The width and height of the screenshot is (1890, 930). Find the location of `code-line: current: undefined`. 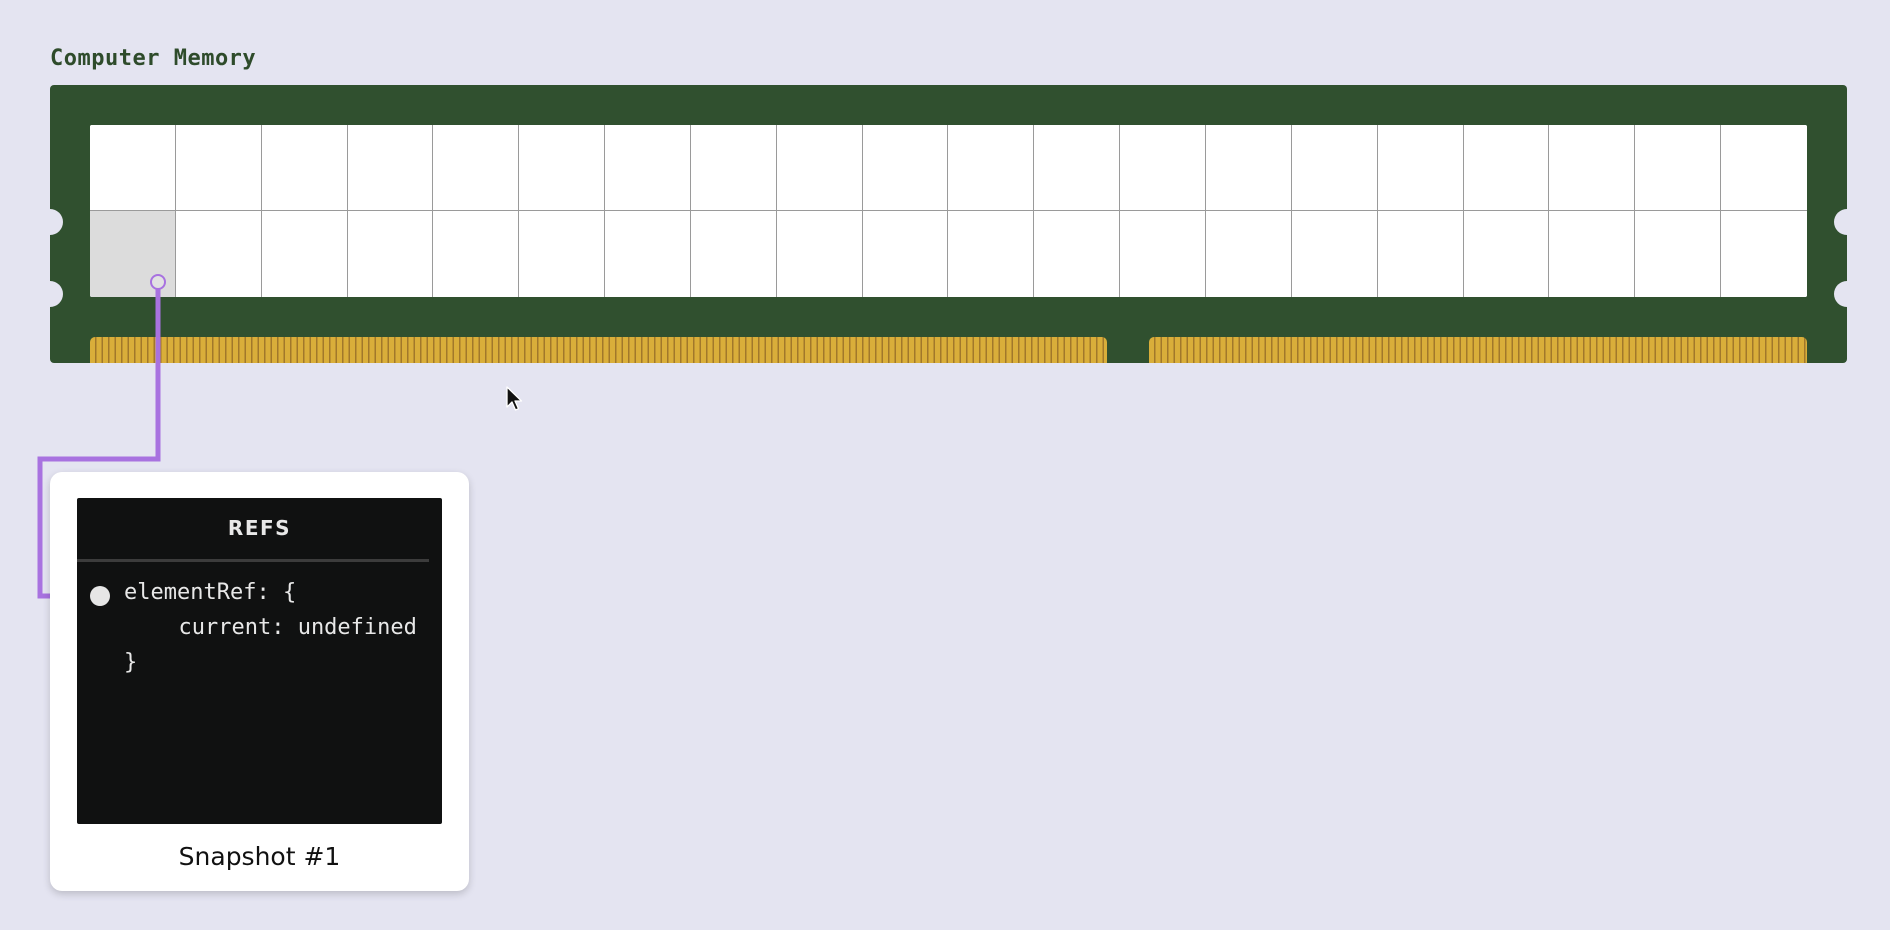

code-line: current: undefined is located at coordinates (284, 627).